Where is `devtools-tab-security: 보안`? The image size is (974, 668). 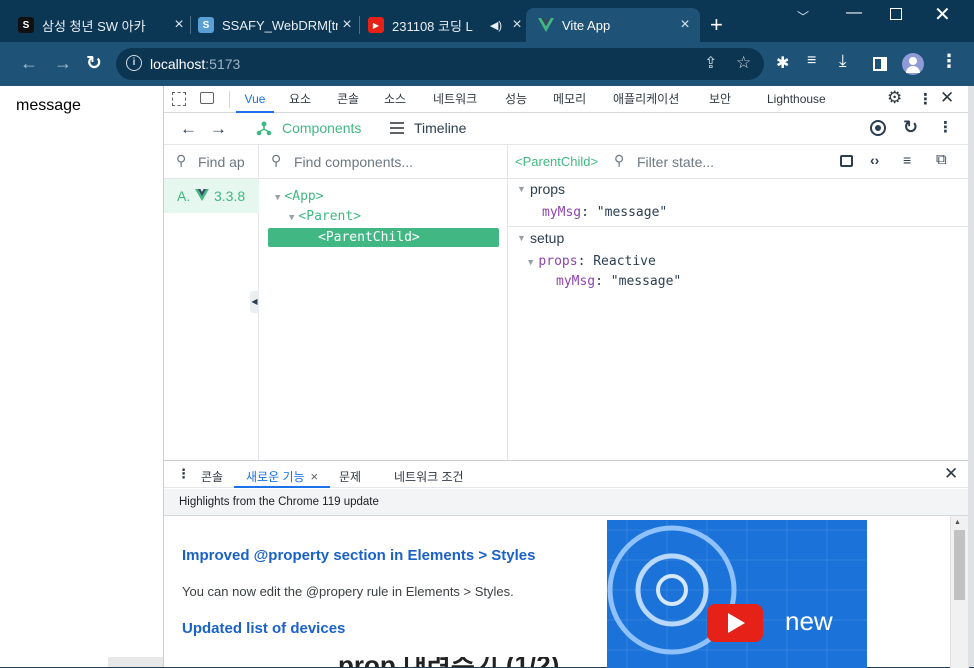
devtools-tab-security: 보안 is located at coordinates (720, 99).